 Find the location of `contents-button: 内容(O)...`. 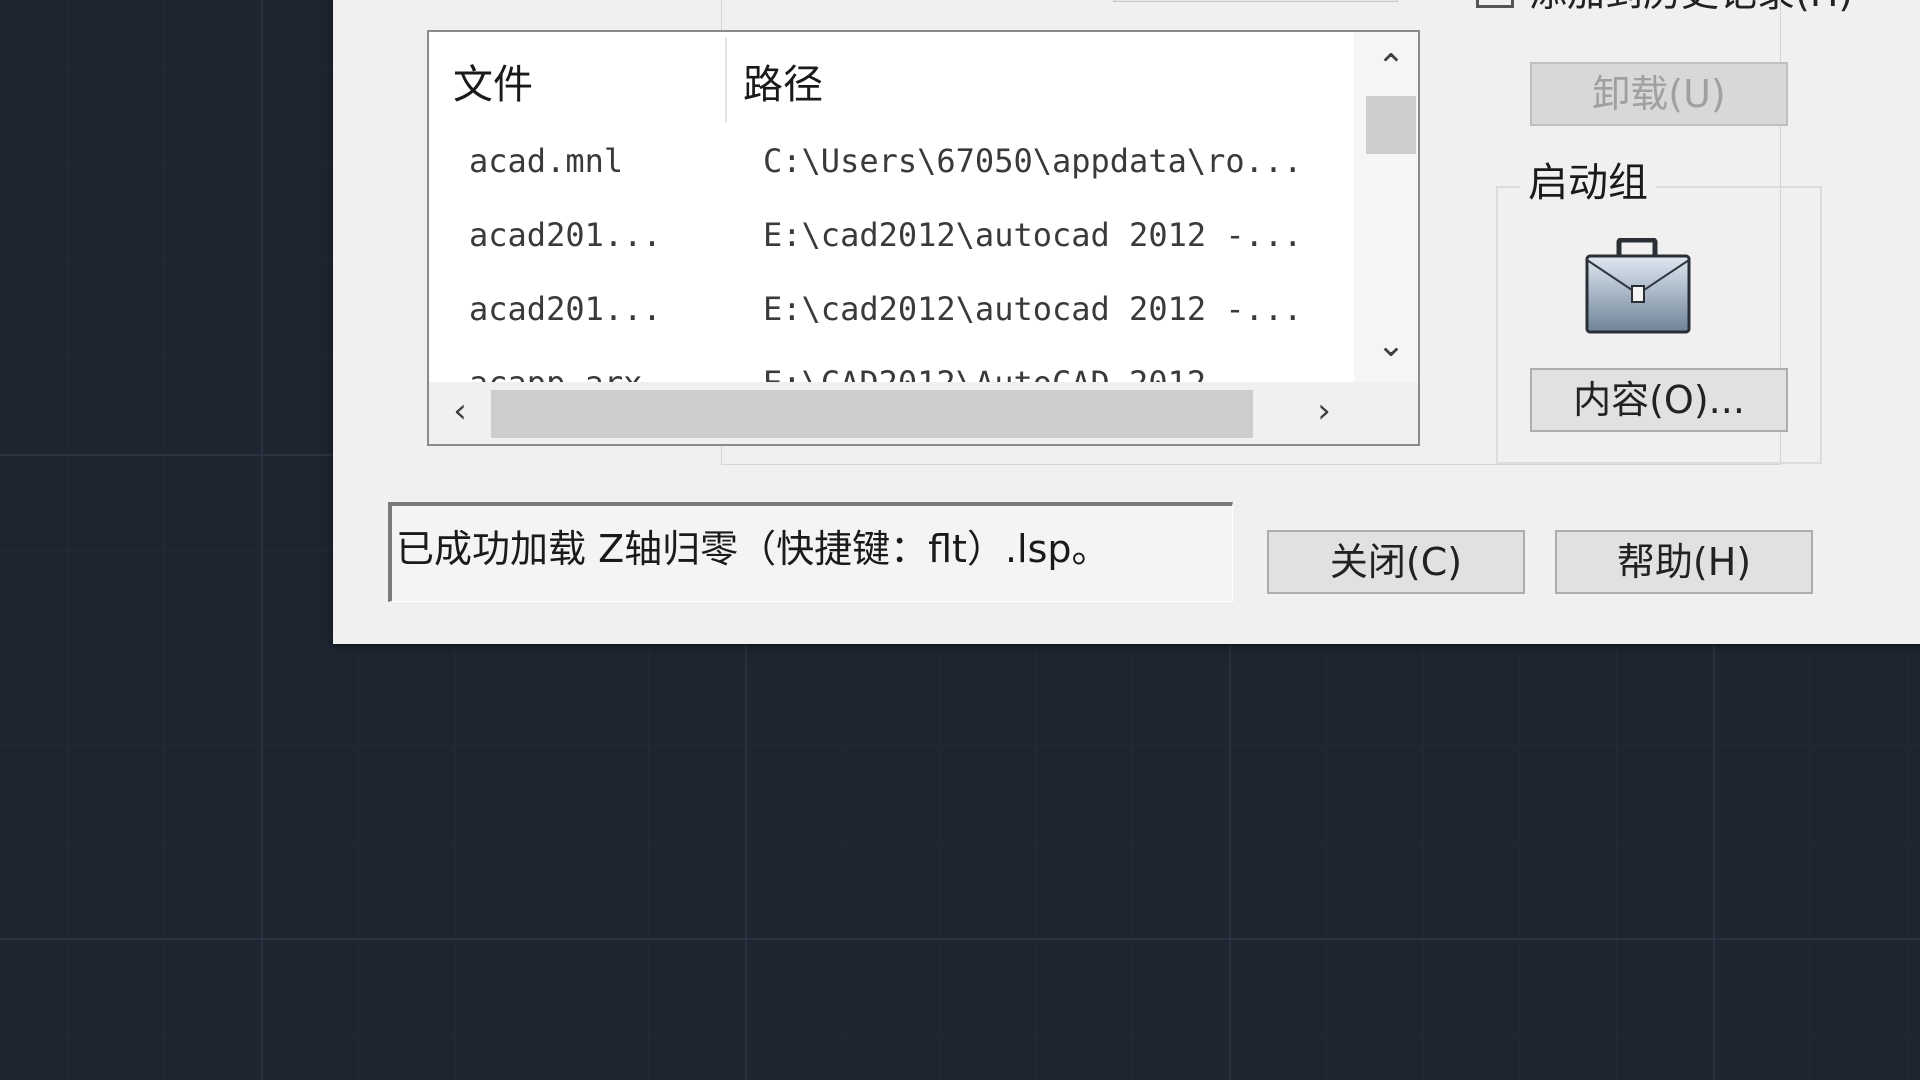

contents-button: 内容(O)... is located at coordinates (1659, 400).